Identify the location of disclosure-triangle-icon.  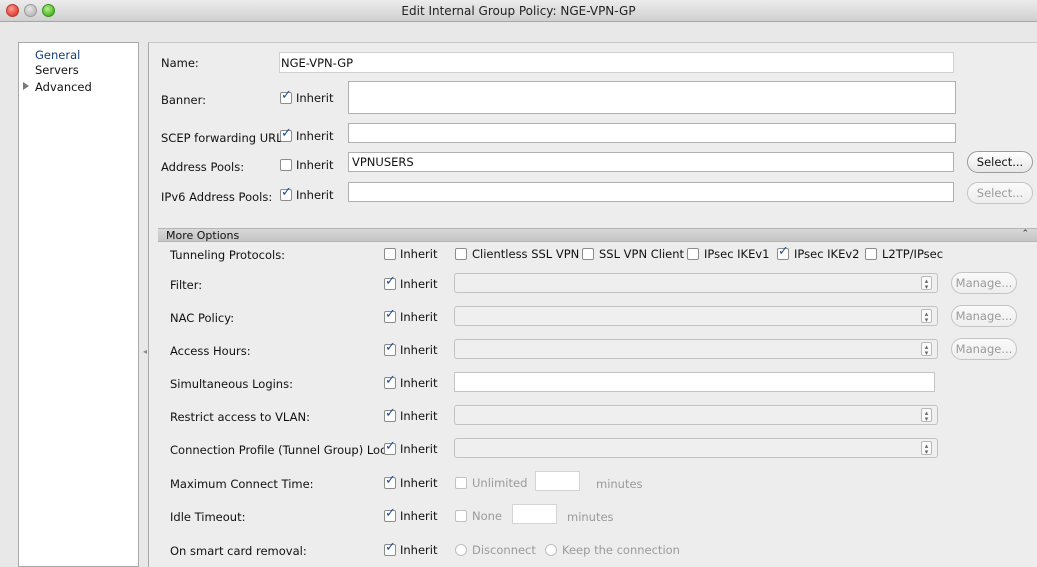
(26, 86).